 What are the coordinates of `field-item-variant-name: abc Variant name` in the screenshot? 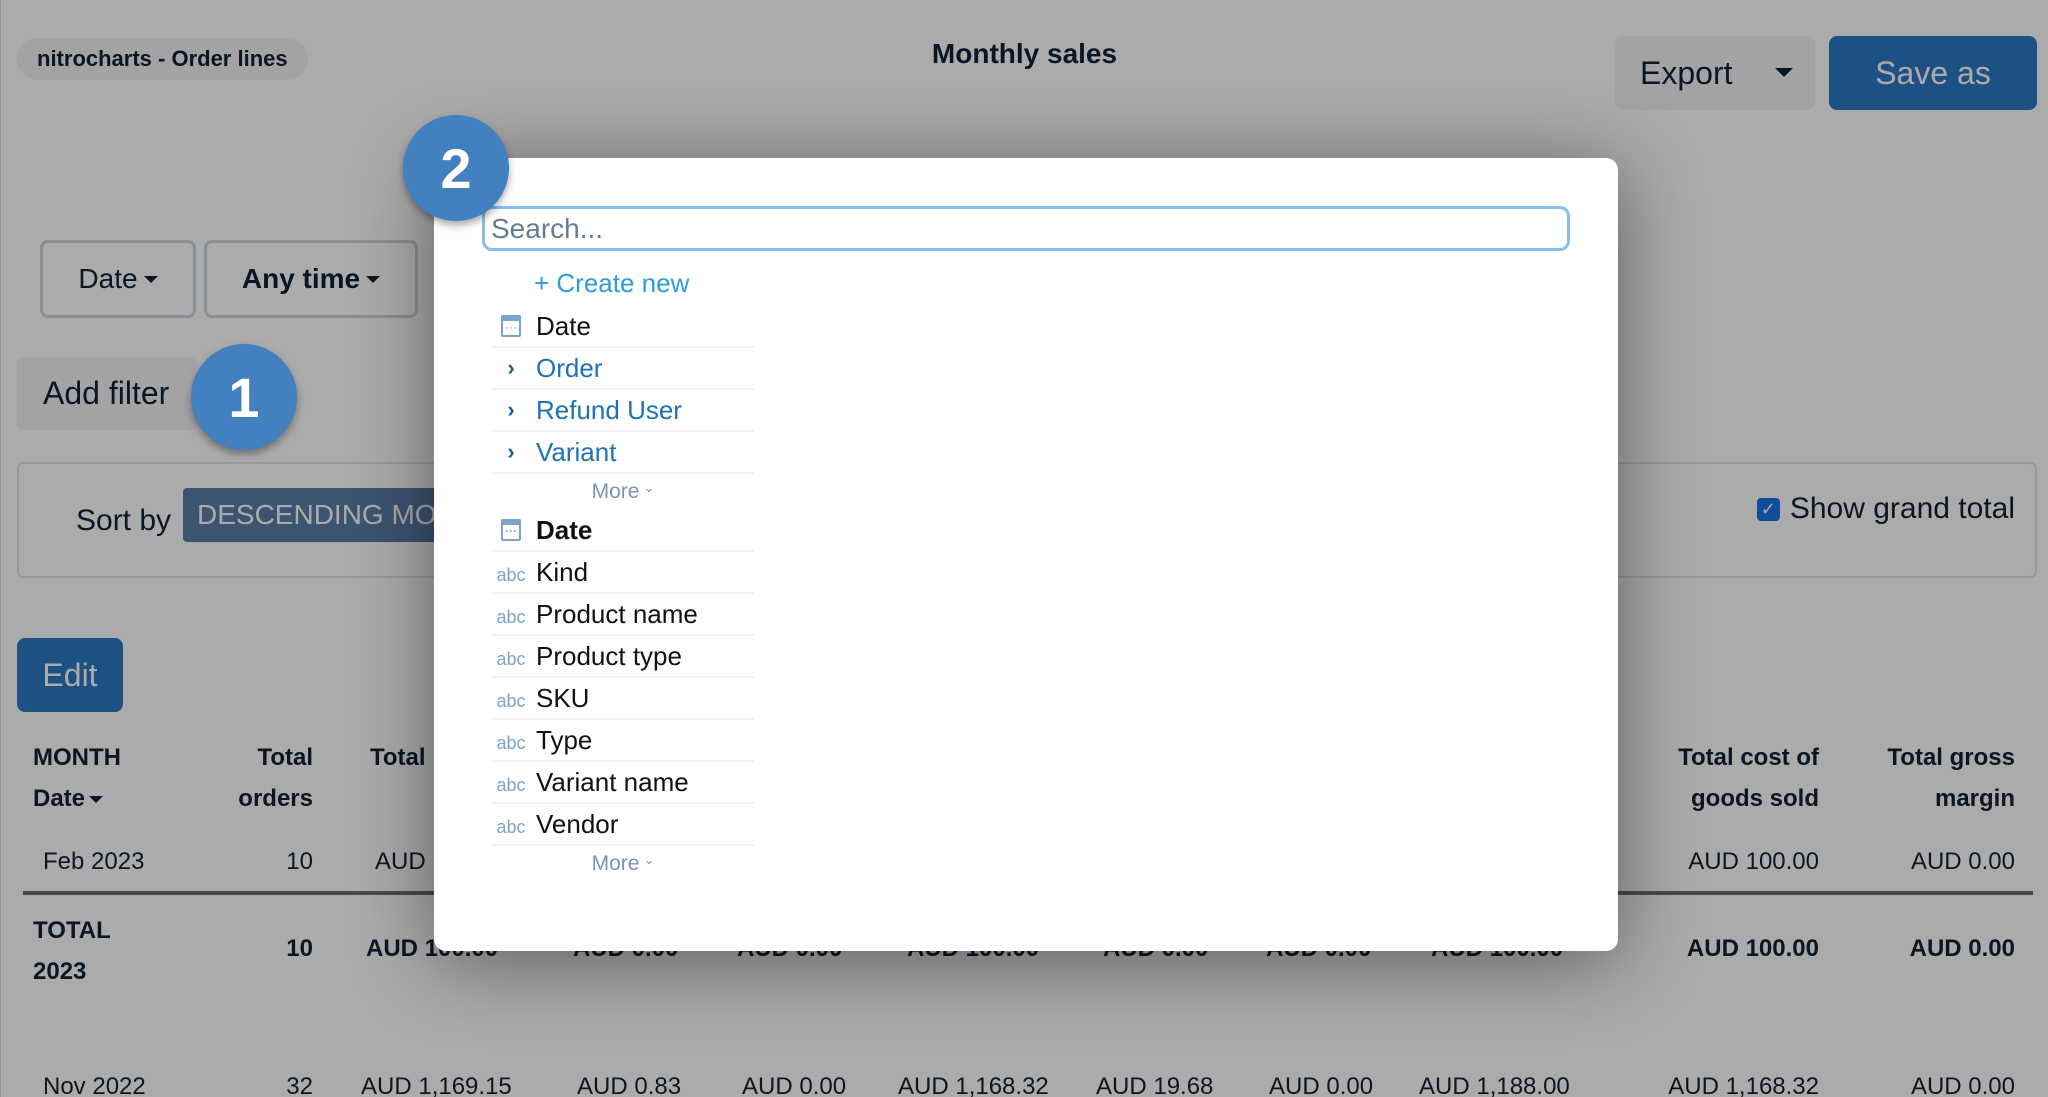 It's located at (623, 783).